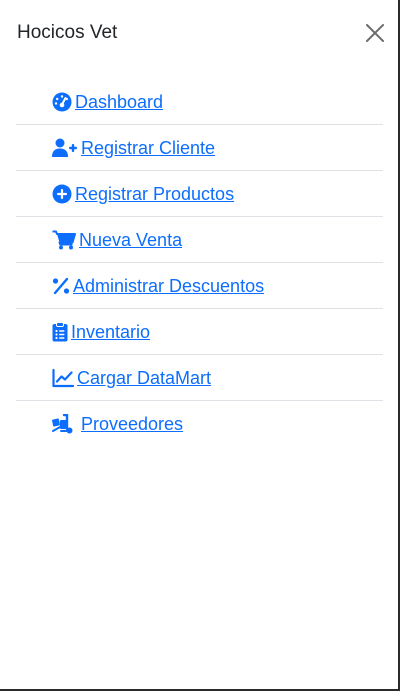  I want to click on administrar-descuentos-link: Administrar Descuentos, so click(158, 286).